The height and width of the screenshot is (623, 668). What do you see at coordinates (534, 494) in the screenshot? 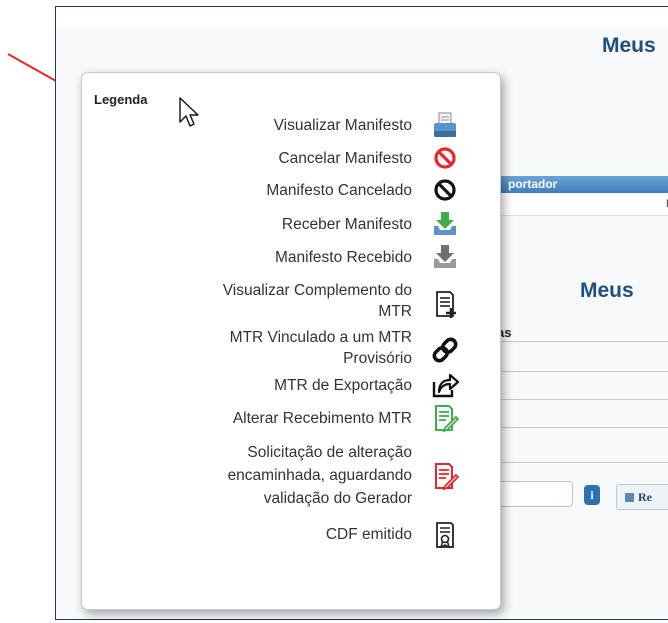
I see `search-input` at bounding box center [534, 494].